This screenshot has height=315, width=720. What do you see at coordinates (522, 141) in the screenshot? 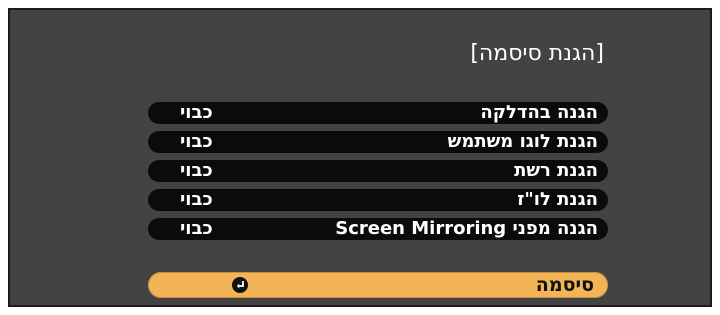
I see `setting-label: הגנת לוגו משתמש` at bounding box center [522, 141].